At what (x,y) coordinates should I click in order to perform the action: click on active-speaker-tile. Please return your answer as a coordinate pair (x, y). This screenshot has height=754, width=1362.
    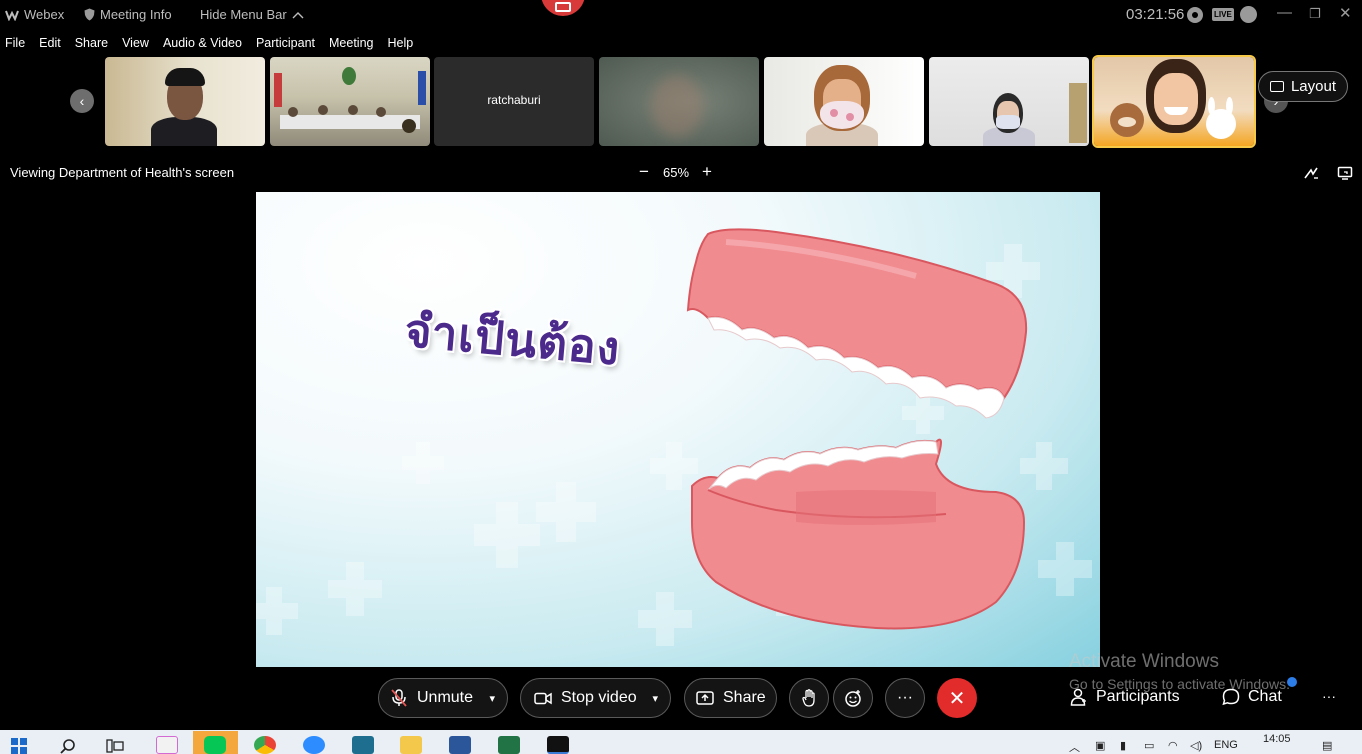
    Looking at the image, I should click on (1174, 101).